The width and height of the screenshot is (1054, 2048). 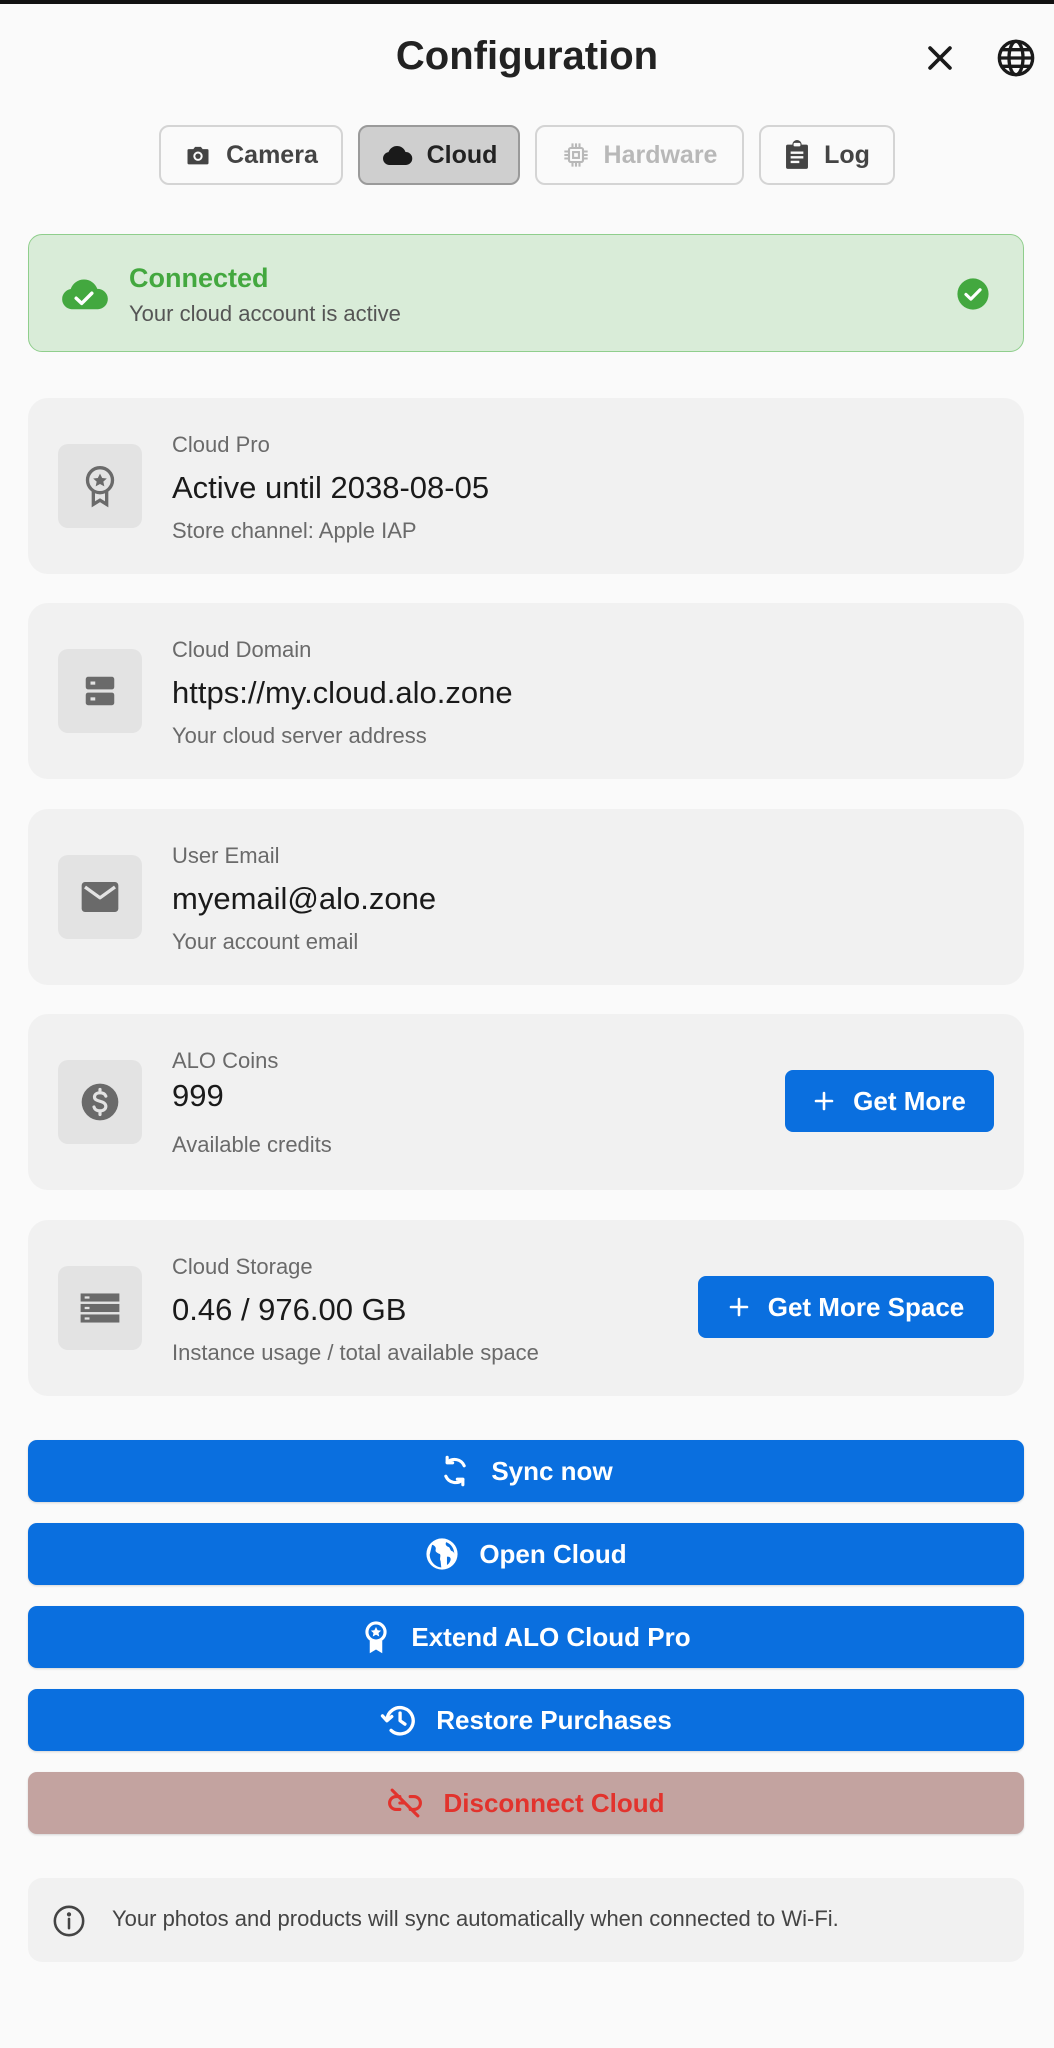 I want to click on open-cloud-button: Open Cloud, so click(x=526, y=1554).